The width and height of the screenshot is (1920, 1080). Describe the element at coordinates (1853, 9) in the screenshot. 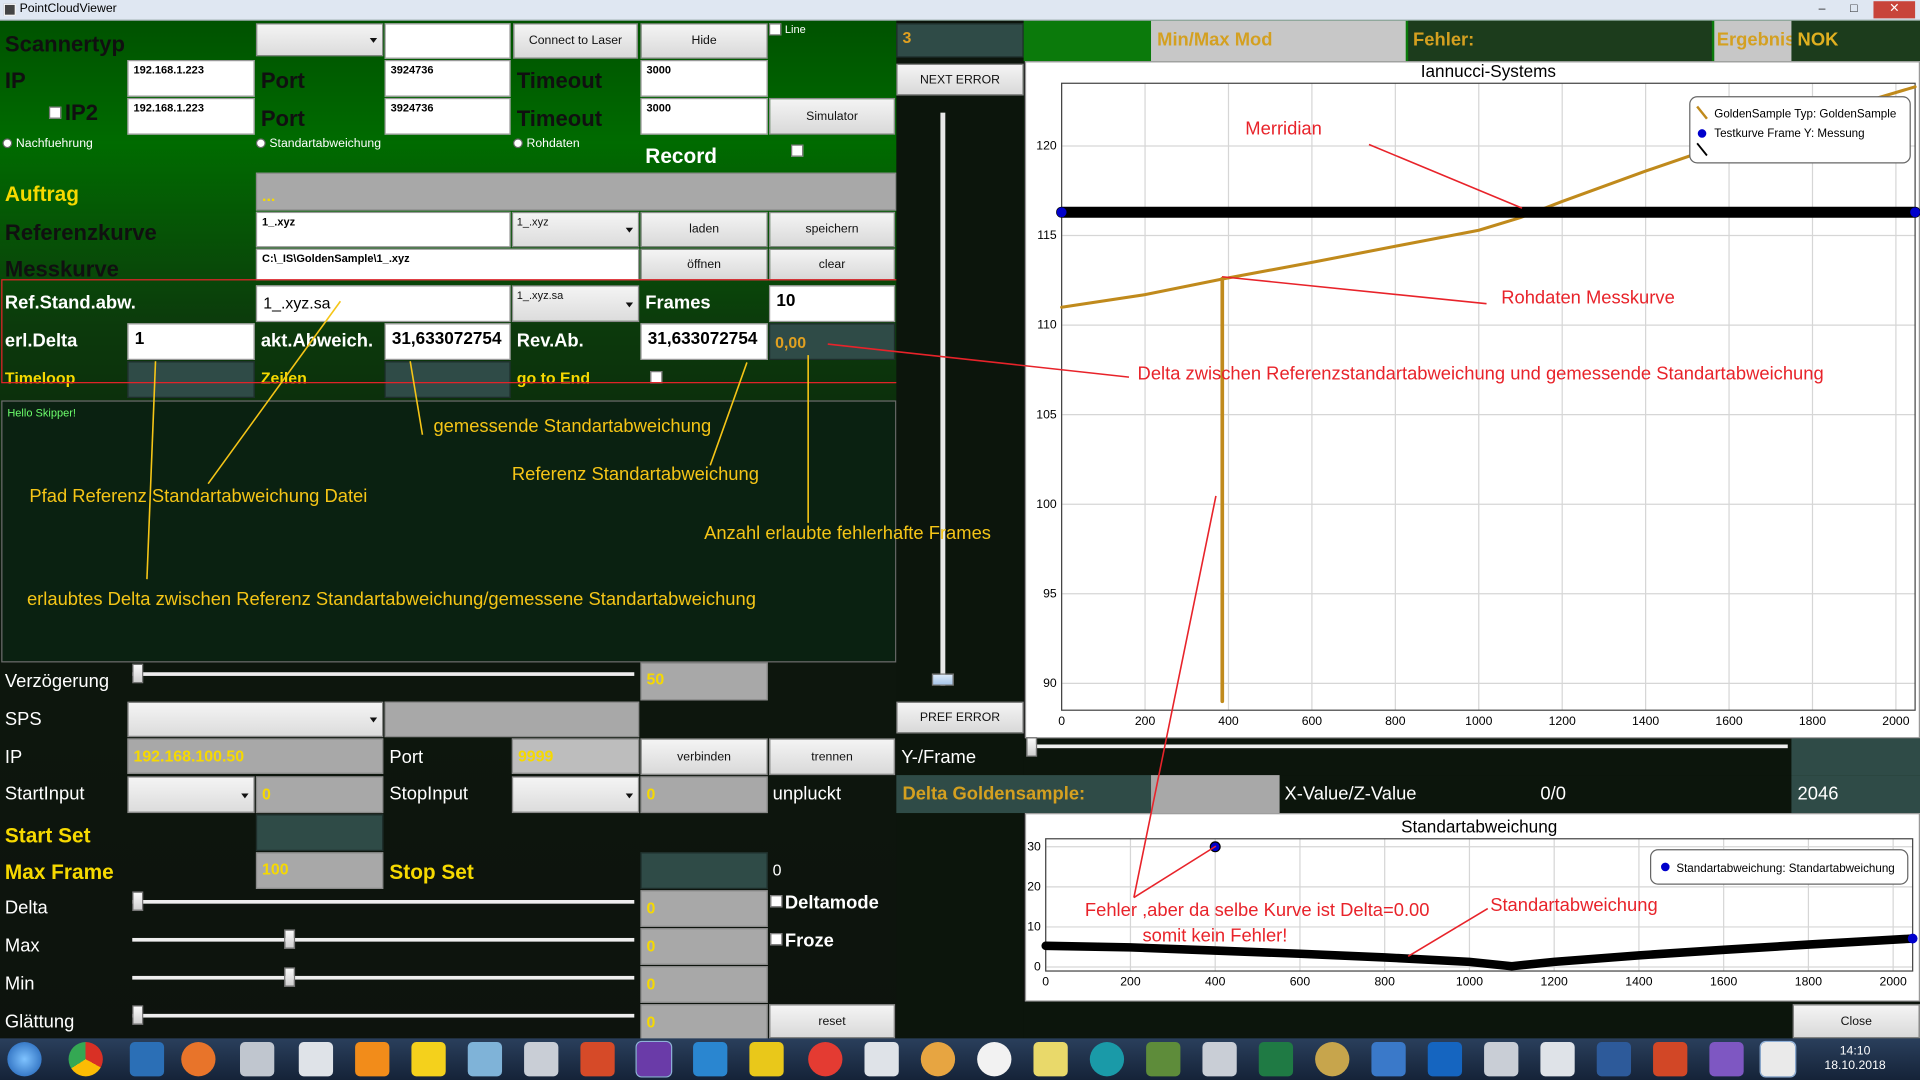

I see `maximize-button: □` at that location.